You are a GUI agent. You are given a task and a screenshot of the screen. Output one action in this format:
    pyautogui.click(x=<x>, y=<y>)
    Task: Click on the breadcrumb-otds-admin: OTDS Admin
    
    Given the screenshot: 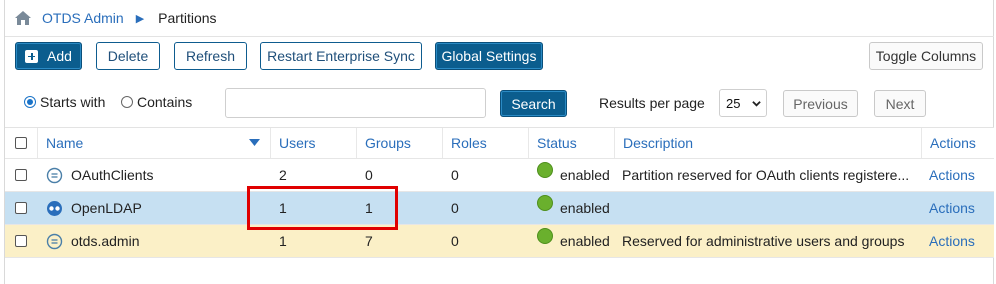 What is the action you would take?
    pyautogui.click(x=83, y=18)
    